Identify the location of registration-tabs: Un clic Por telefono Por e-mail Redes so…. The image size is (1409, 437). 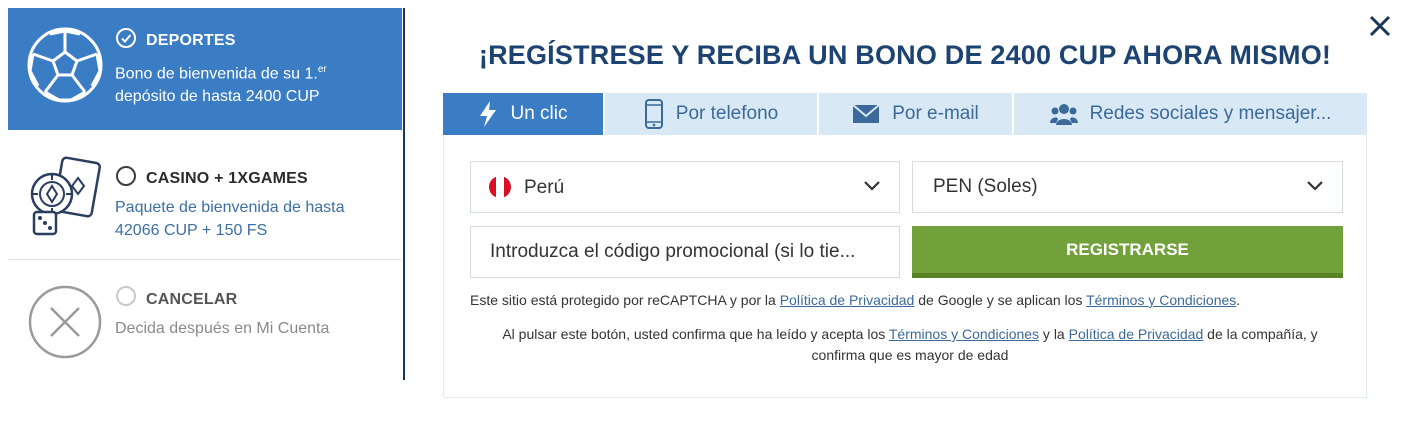
(905, 114).